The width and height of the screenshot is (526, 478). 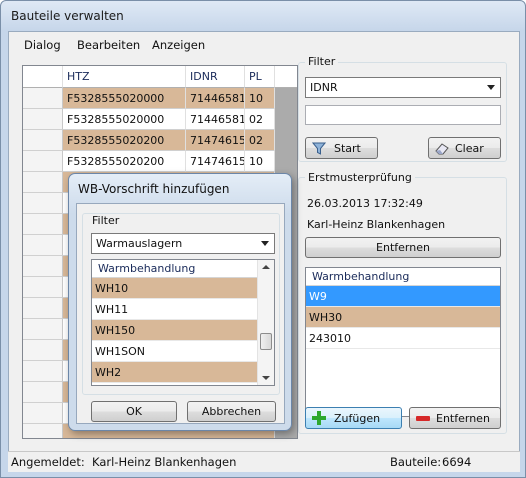 I want to click on grid-header-filler, so click(x=286, y=77).